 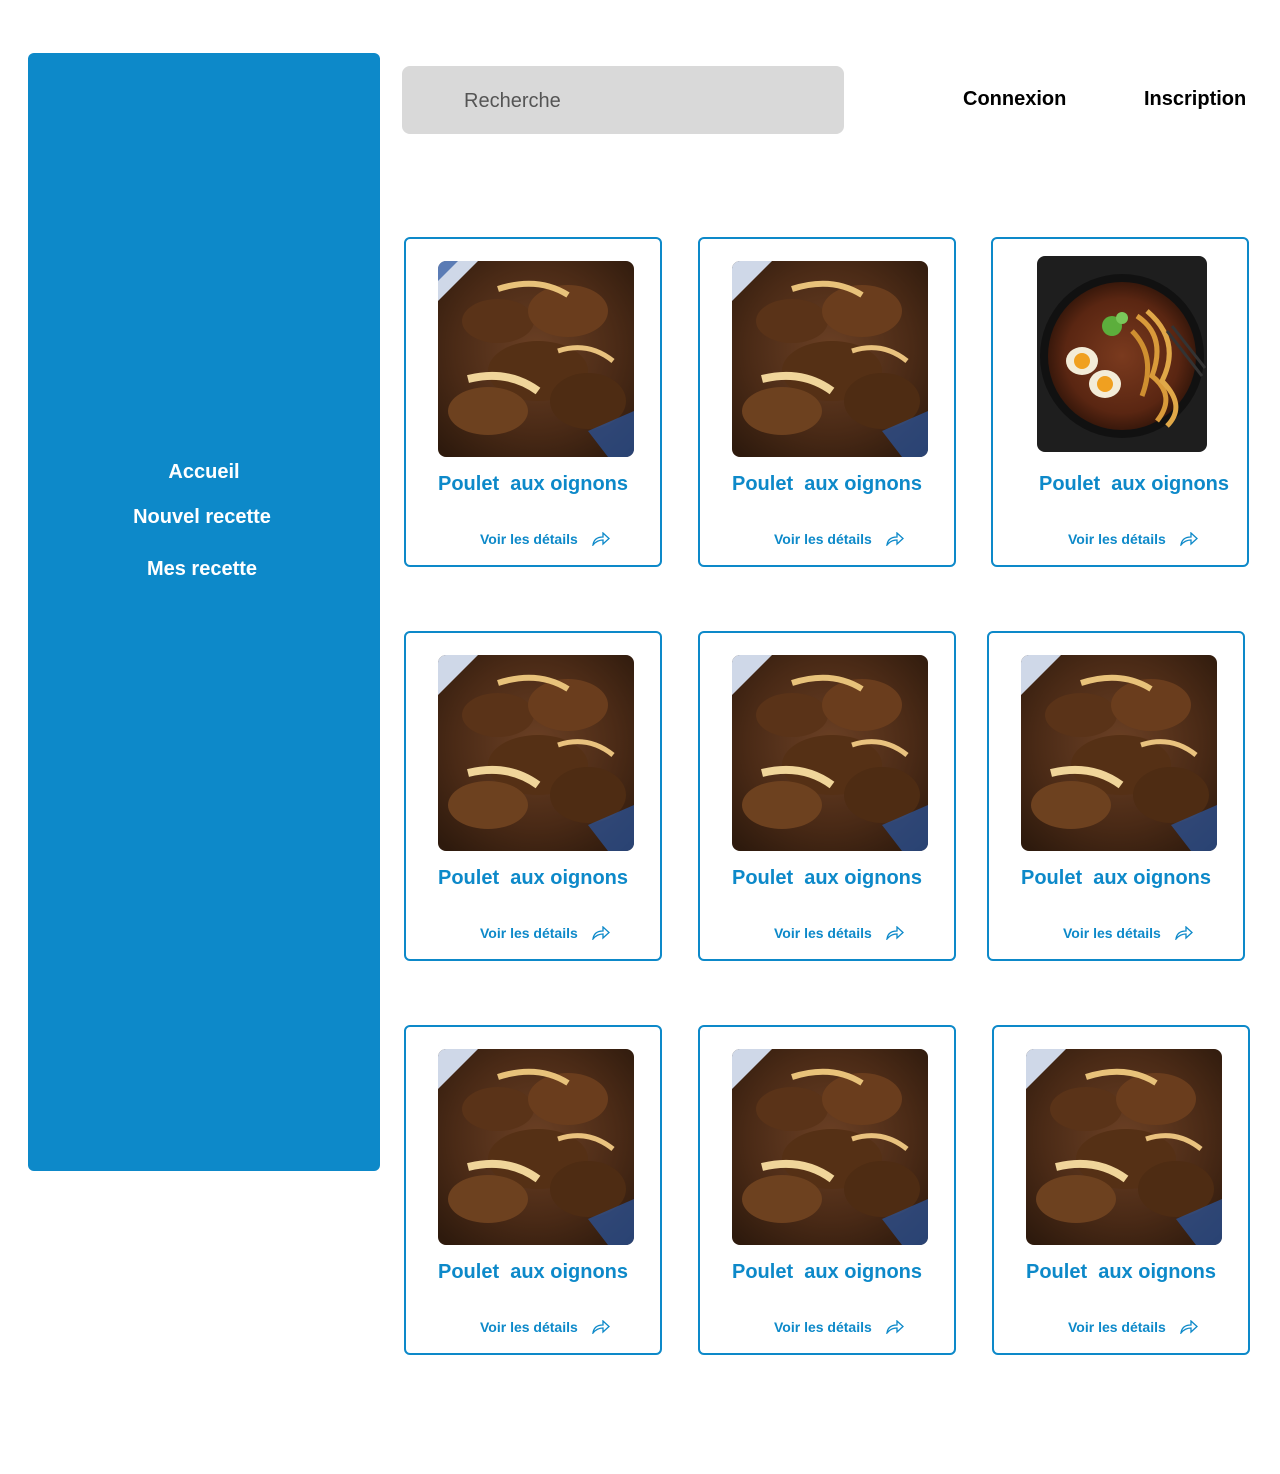 I want to click on search-bar, so click(x=623, y=101).